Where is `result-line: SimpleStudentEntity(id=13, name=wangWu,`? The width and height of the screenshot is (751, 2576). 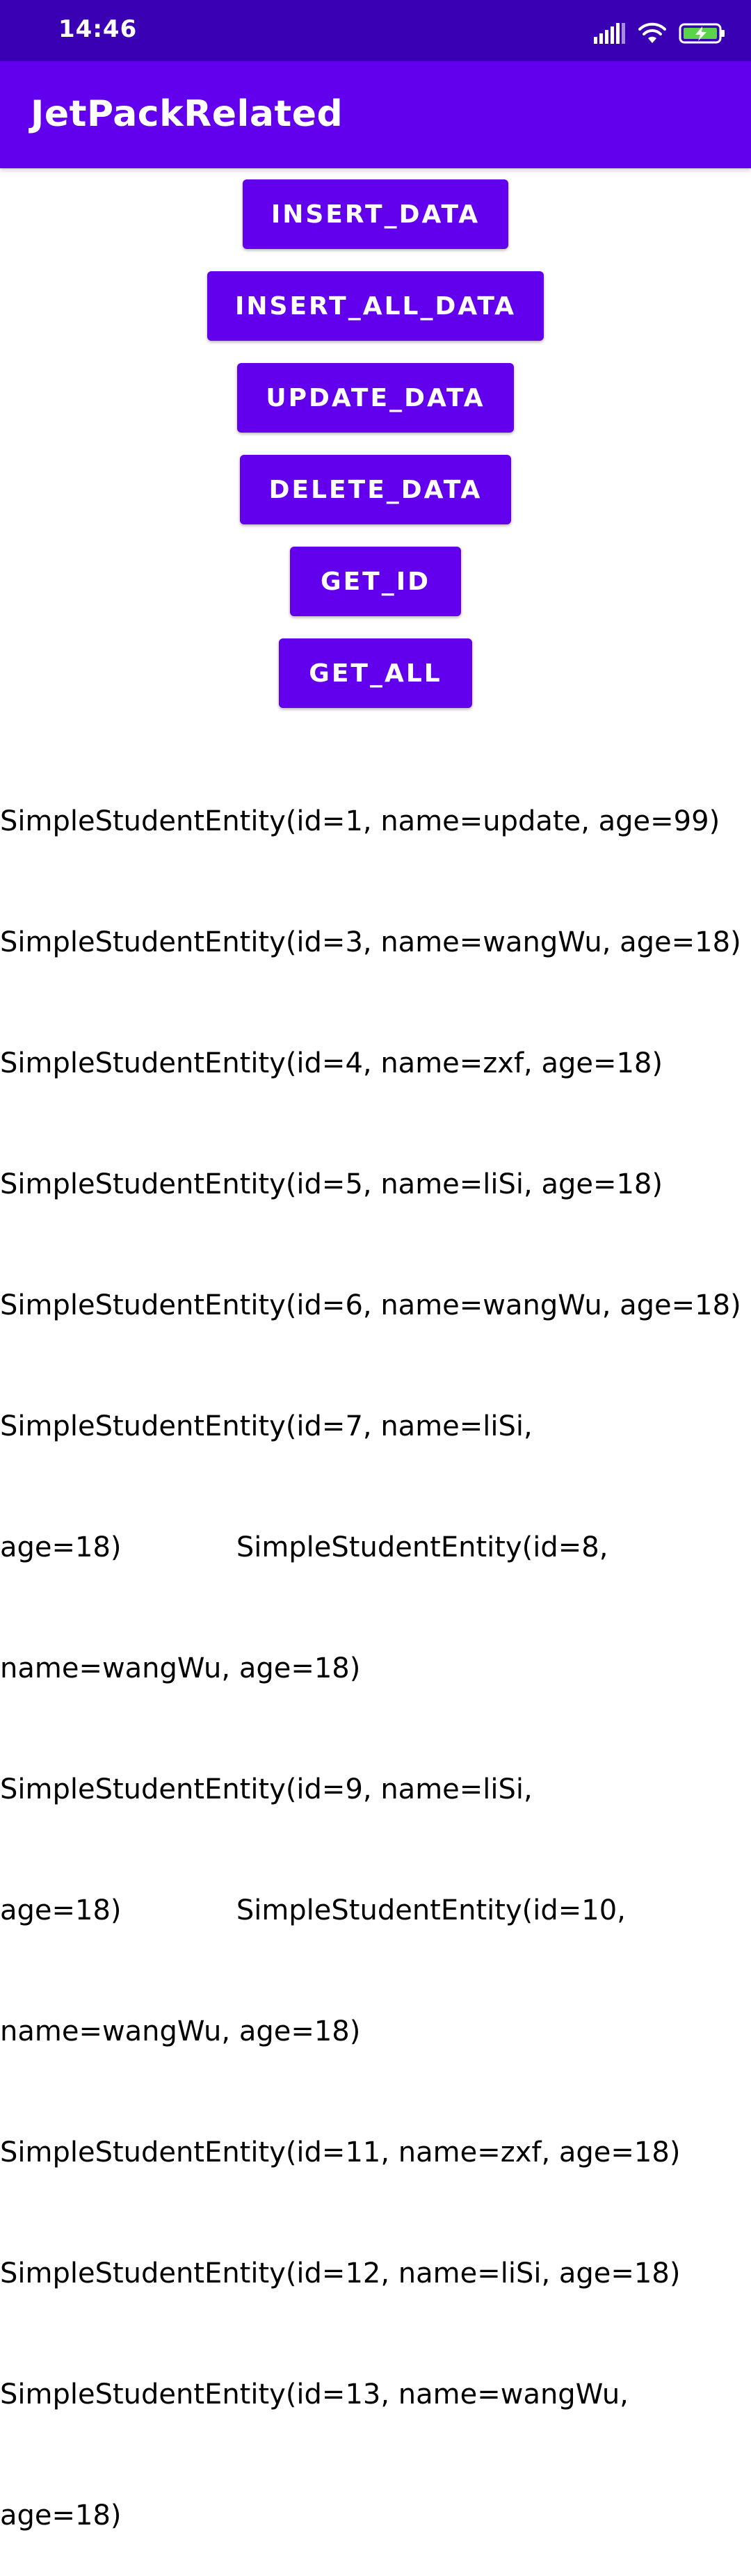
result-line: SimpleStudentEntity(id=13, name=wangWu, is located at coordinates (314, 2394).